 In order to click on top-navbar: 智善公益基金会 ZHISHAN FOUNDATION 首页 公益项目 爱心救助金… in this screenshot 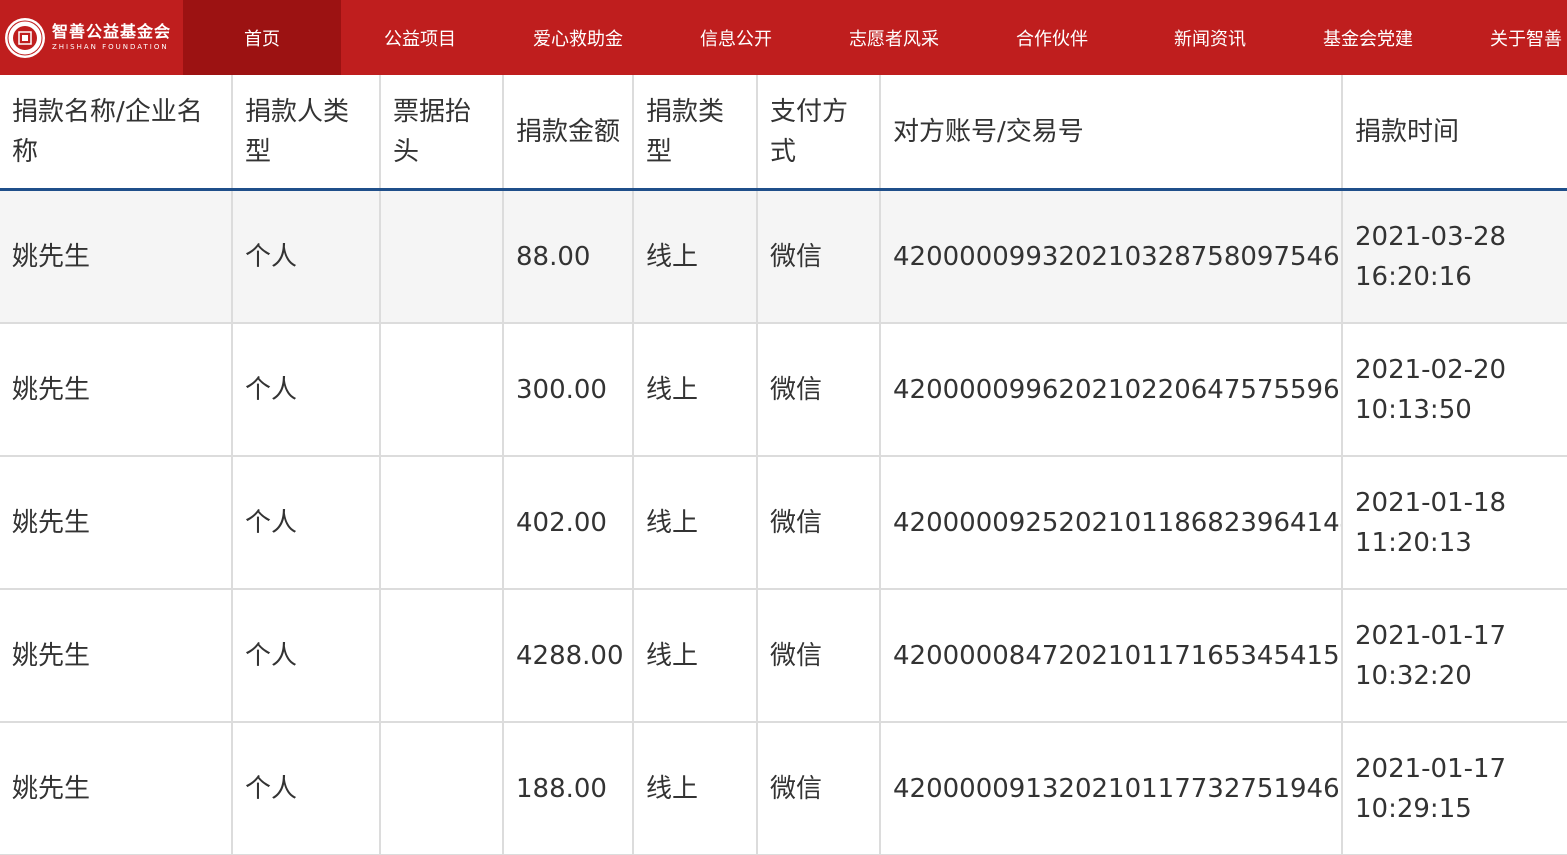, I will do `click(783, 37)`.